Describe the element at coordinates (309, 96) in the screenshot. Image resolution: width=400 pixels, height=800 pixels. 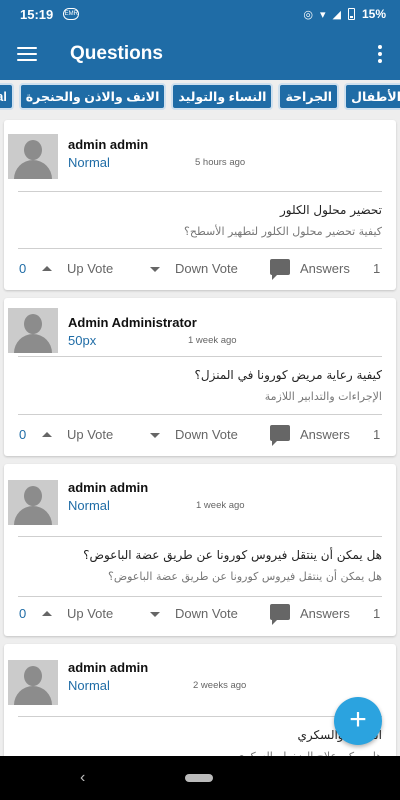
I see `tab-surgery: الجراحة` at that location.